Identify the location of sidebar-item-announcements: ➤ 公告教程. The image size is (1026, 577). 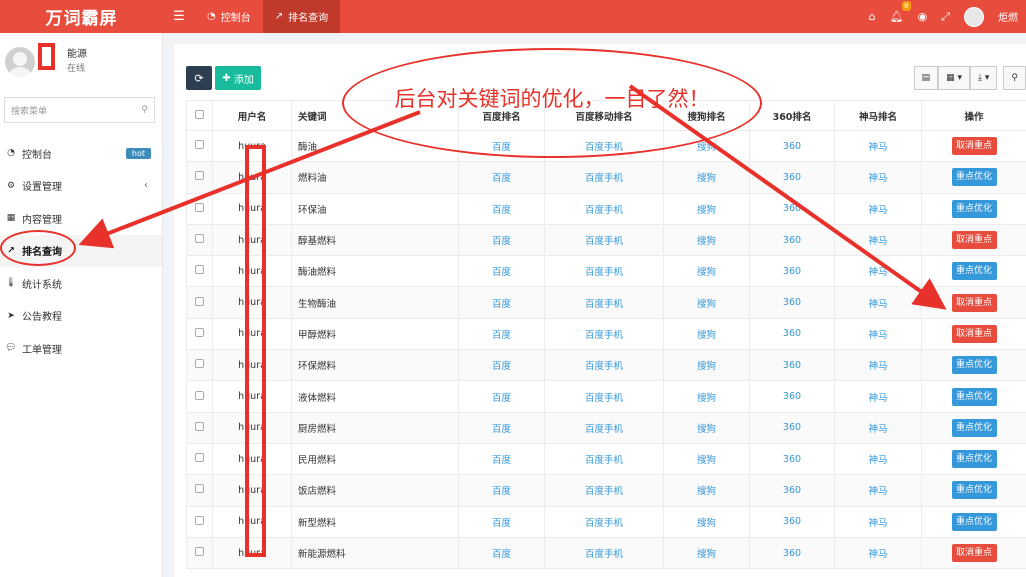
(81, 316).